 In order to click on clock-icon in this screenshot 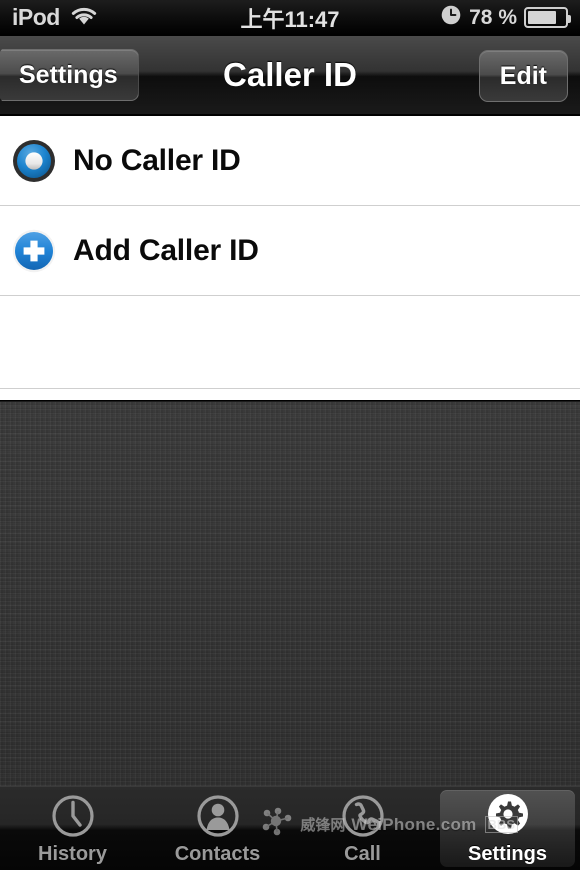, I will do `click(73, 816)`.